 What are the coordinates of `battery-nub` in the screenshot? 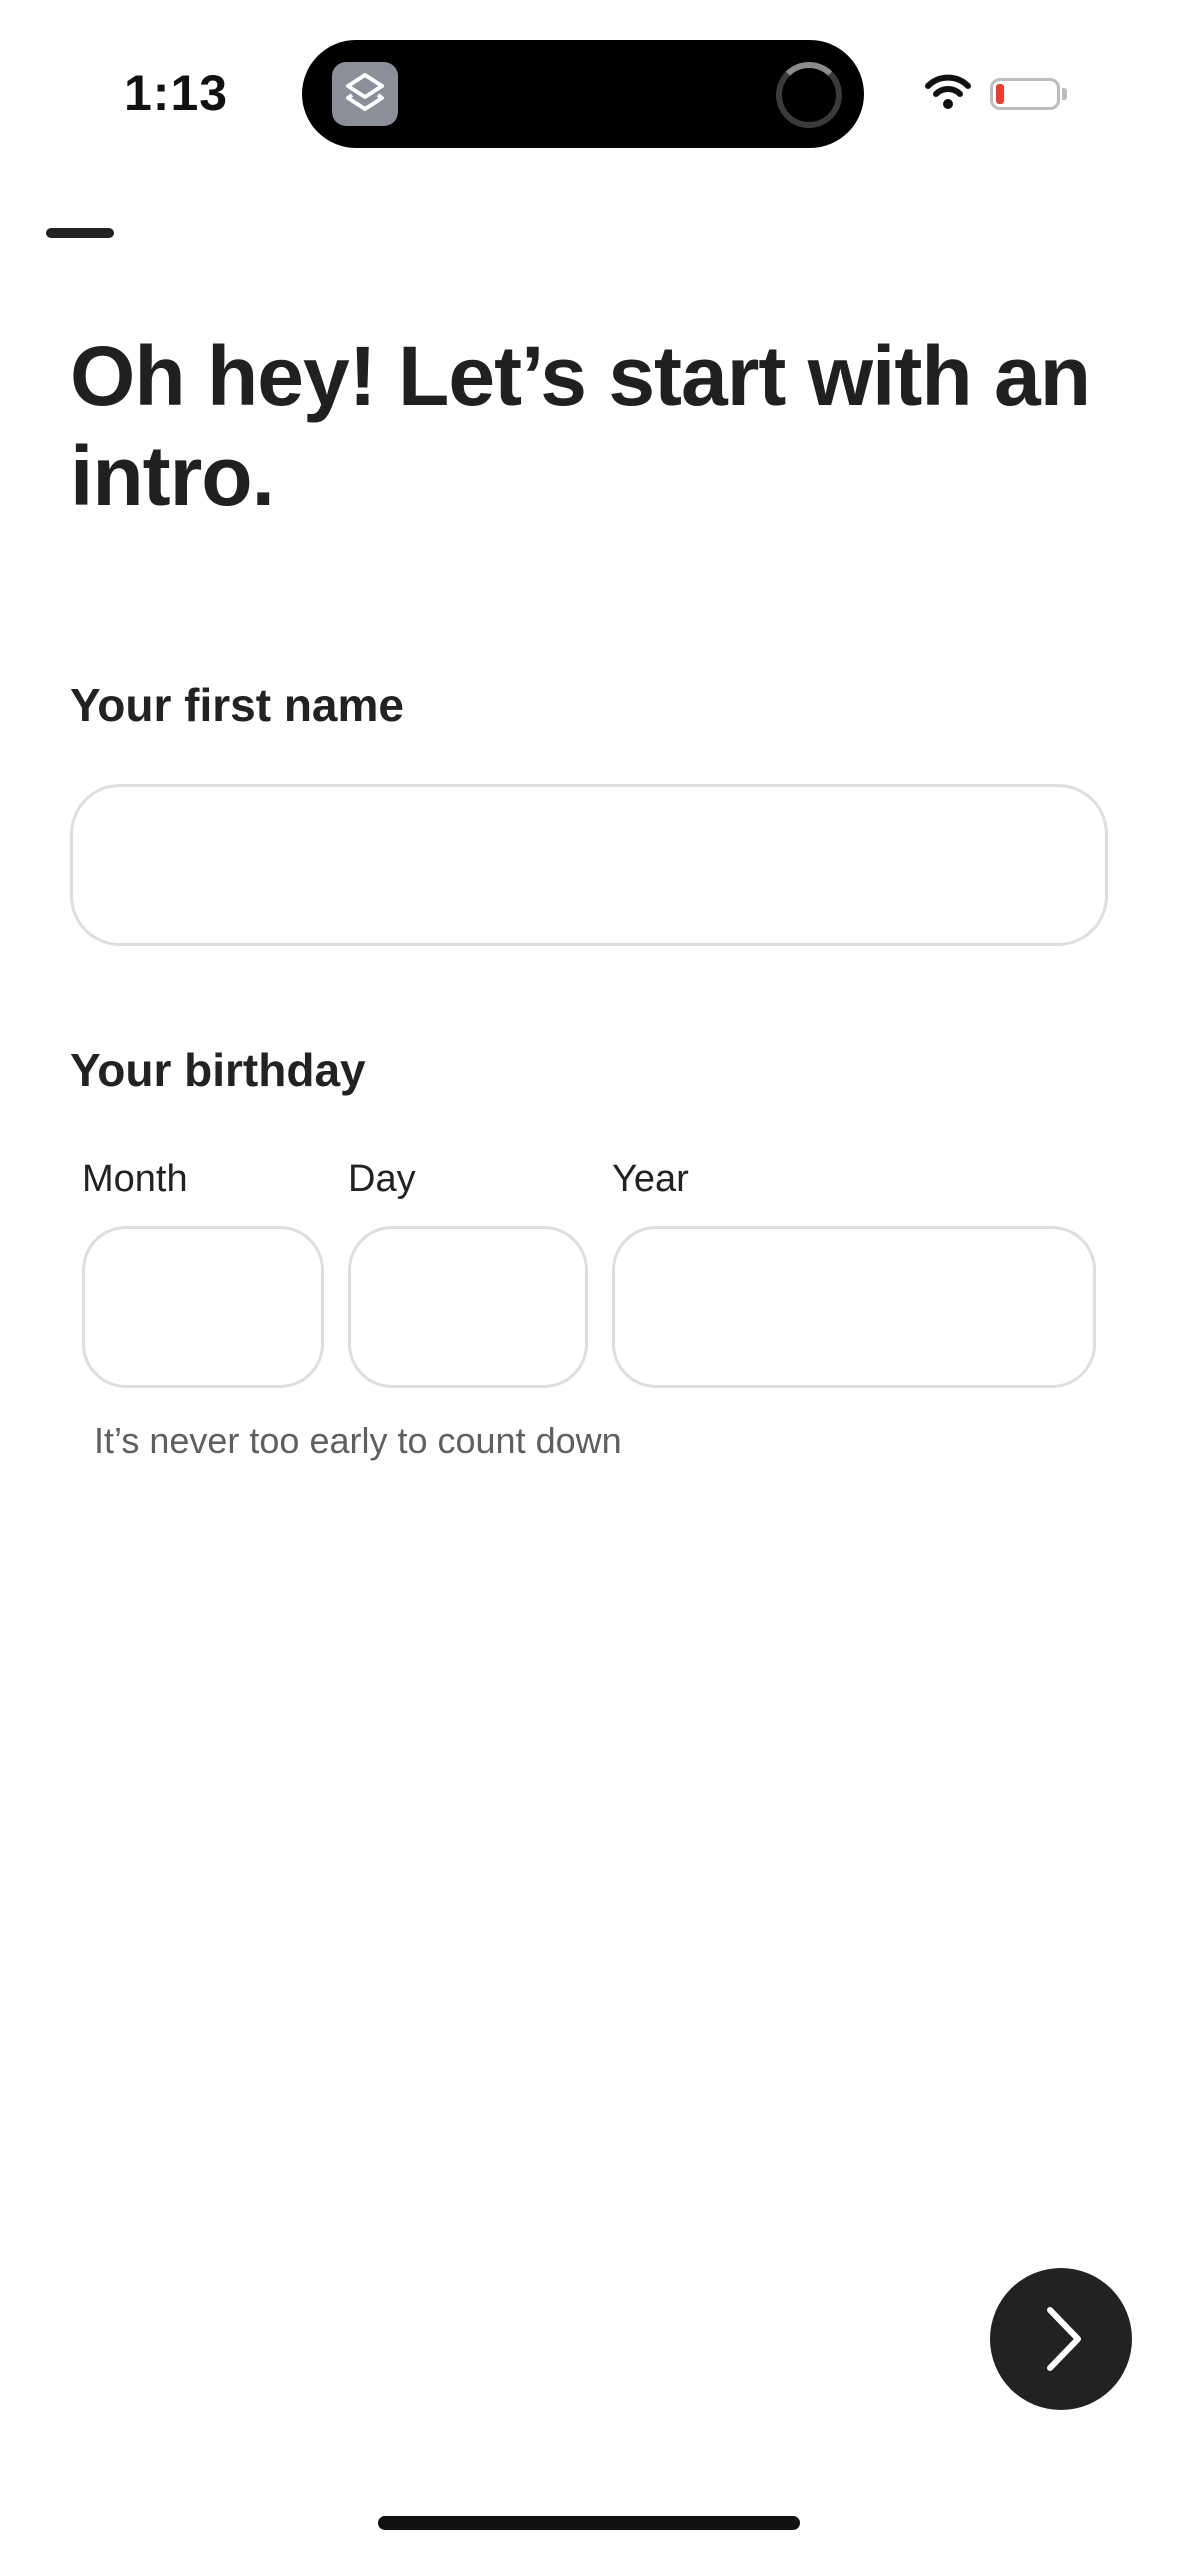 It's located at (1064, 94).